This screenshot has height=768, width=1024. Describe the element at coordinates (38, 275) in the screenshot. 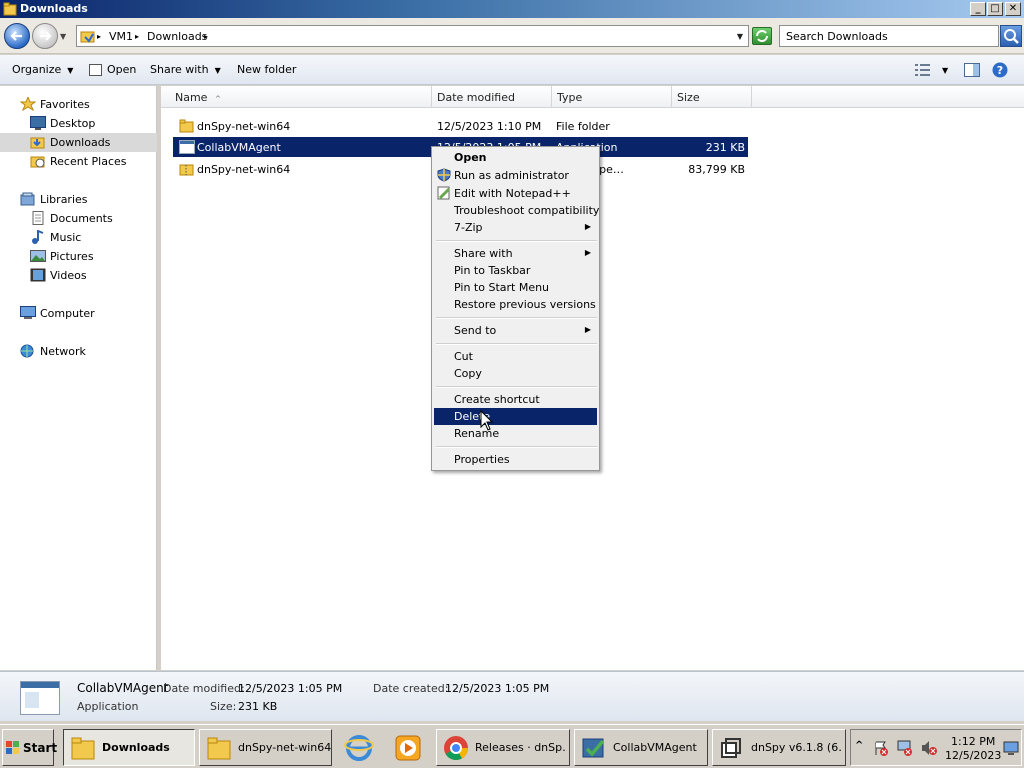

I see `videos-icon` at that location.